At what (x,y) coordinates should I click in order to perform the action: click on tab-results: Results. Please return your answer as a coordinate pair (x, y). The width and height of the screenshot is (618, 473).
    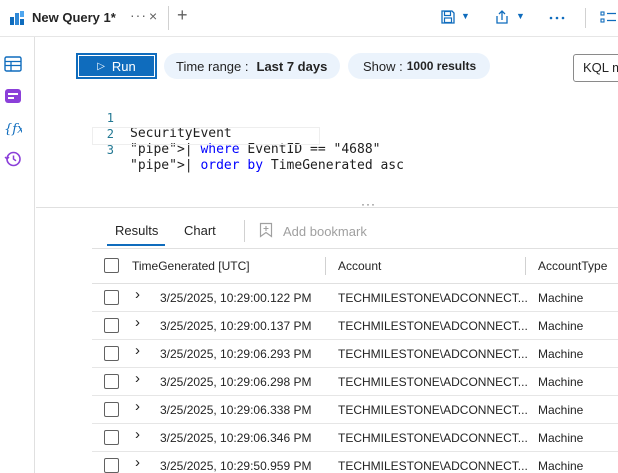
    Looking at the image, I should click on (136, 230).